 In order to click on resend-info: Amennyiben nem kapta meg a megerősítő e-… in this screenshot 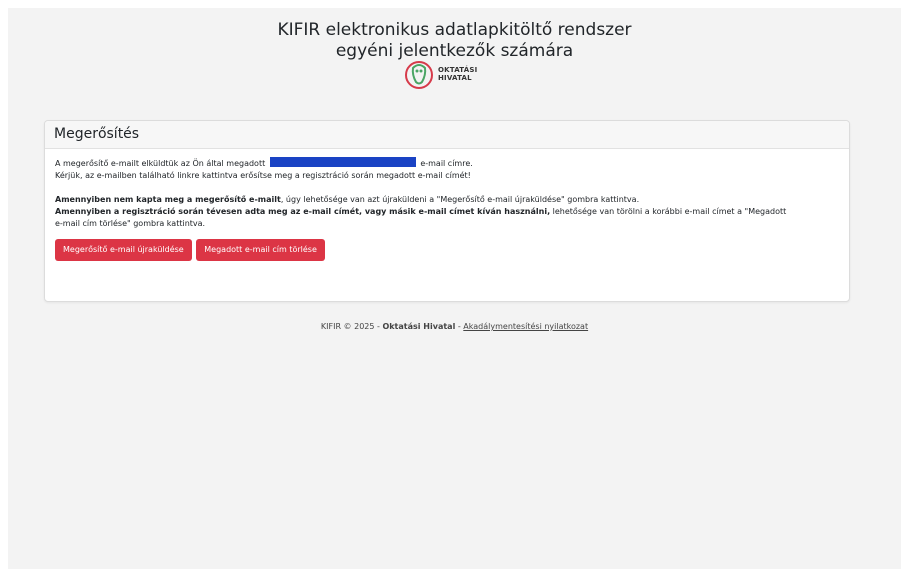, I will do `click(447, 200)`.